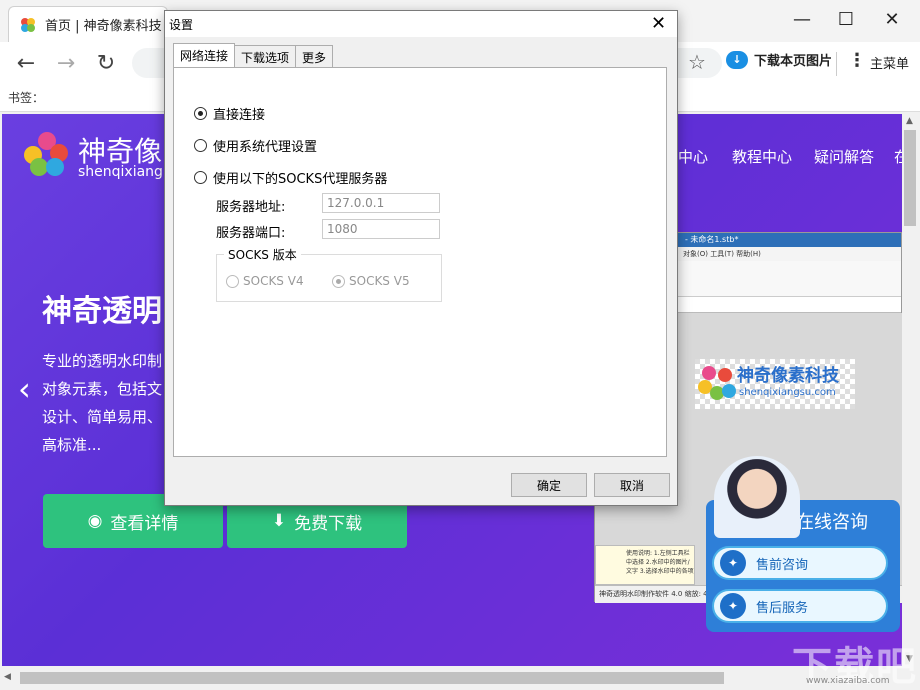 The width and height of the screenshot is (920, 690). Describe the element at coordinates (279, 521) in the screenshot. I see `download-icon: ⬇` at that location.